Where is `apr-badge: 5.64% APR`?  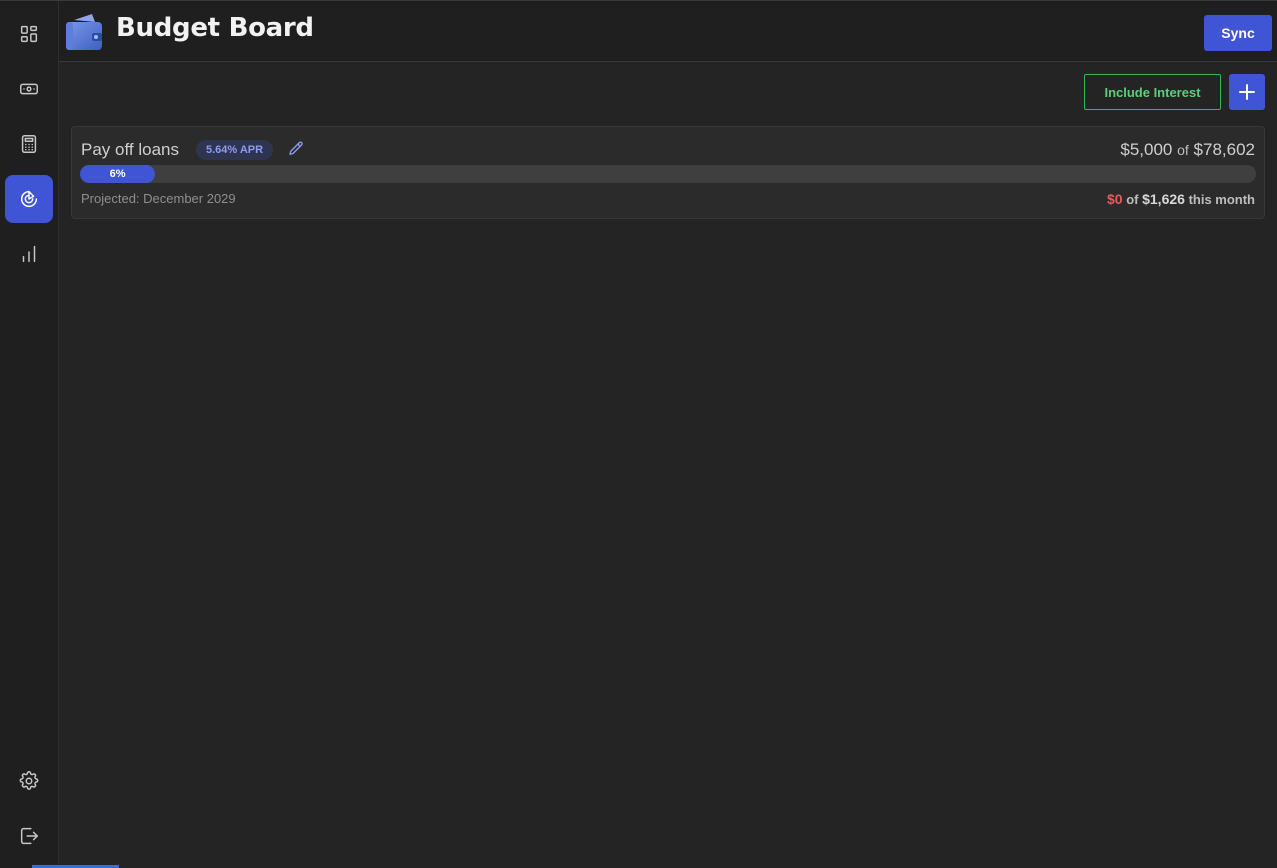 apr-badge: 5.64% APR is located at coordinates (234, 150).